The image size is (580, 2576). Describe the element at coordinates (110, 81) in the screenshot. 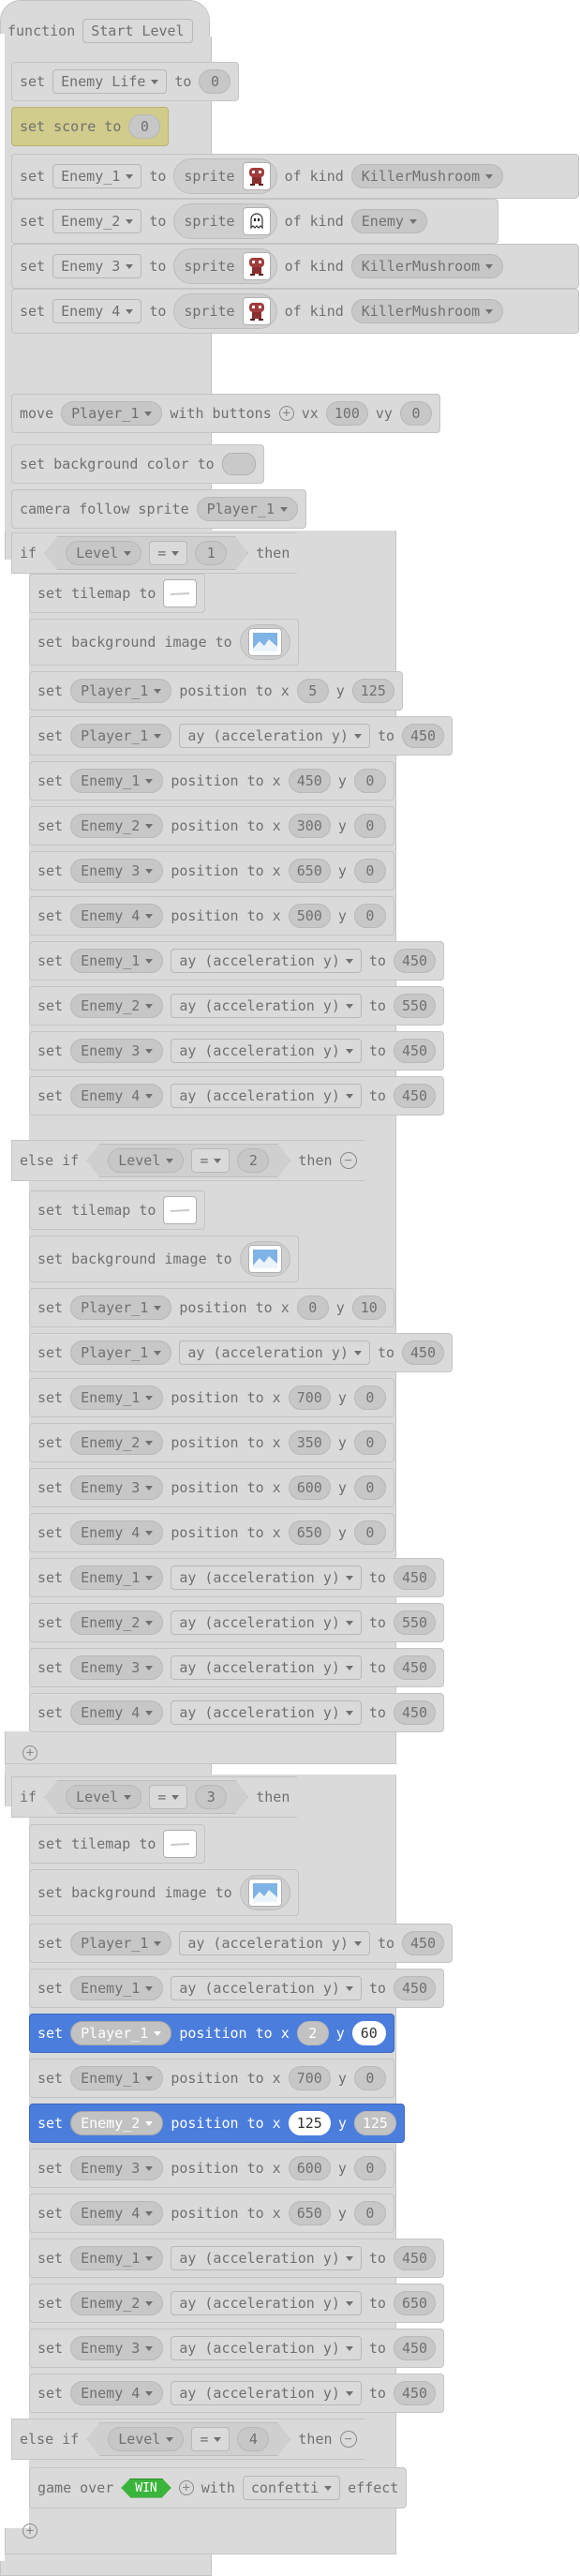

I see `variable-dropdown: Enemy Life` at that location.